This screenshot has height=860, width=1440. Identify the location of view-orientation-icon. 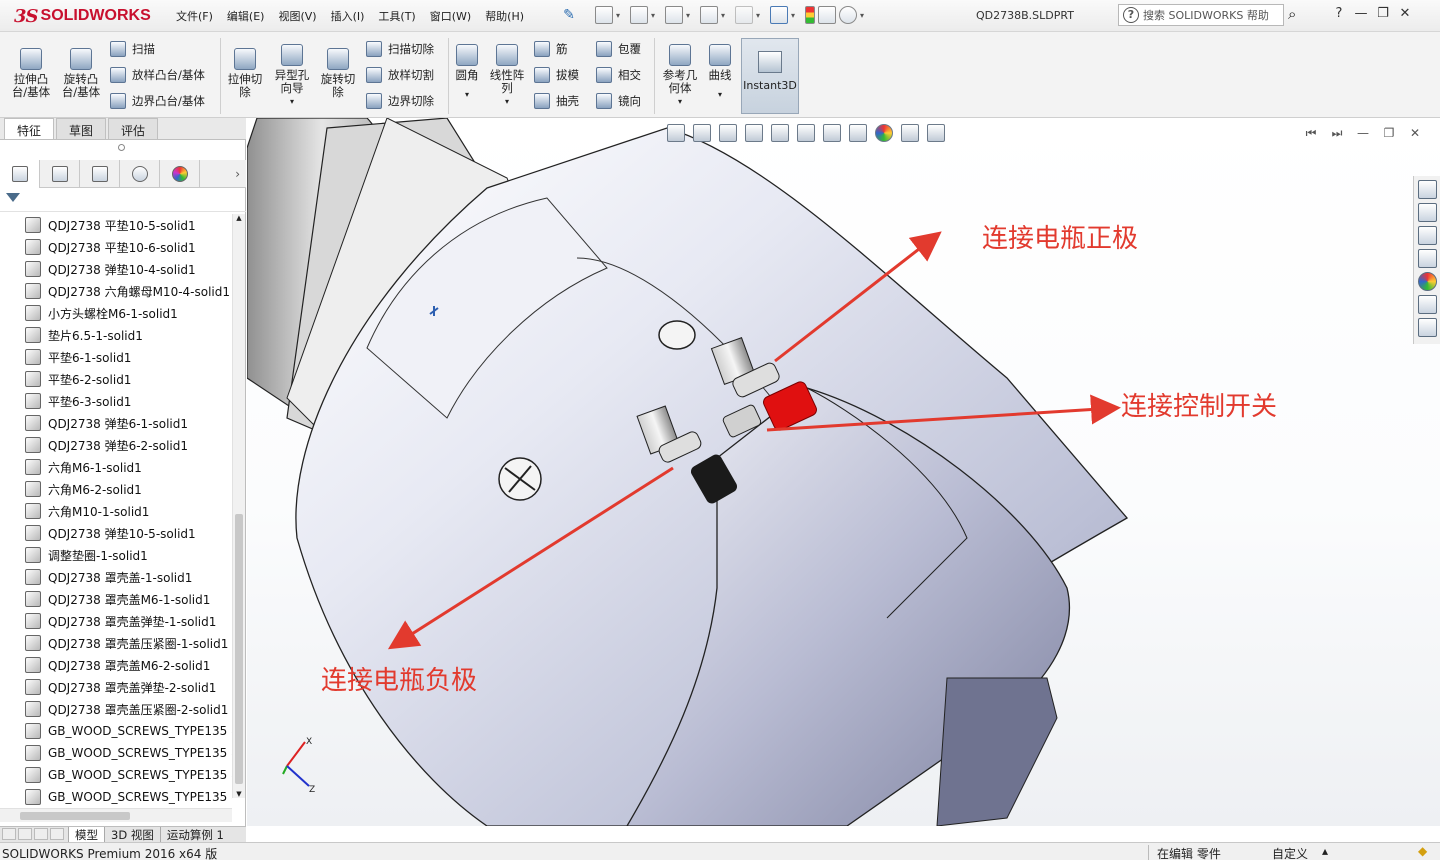
(806, 133).